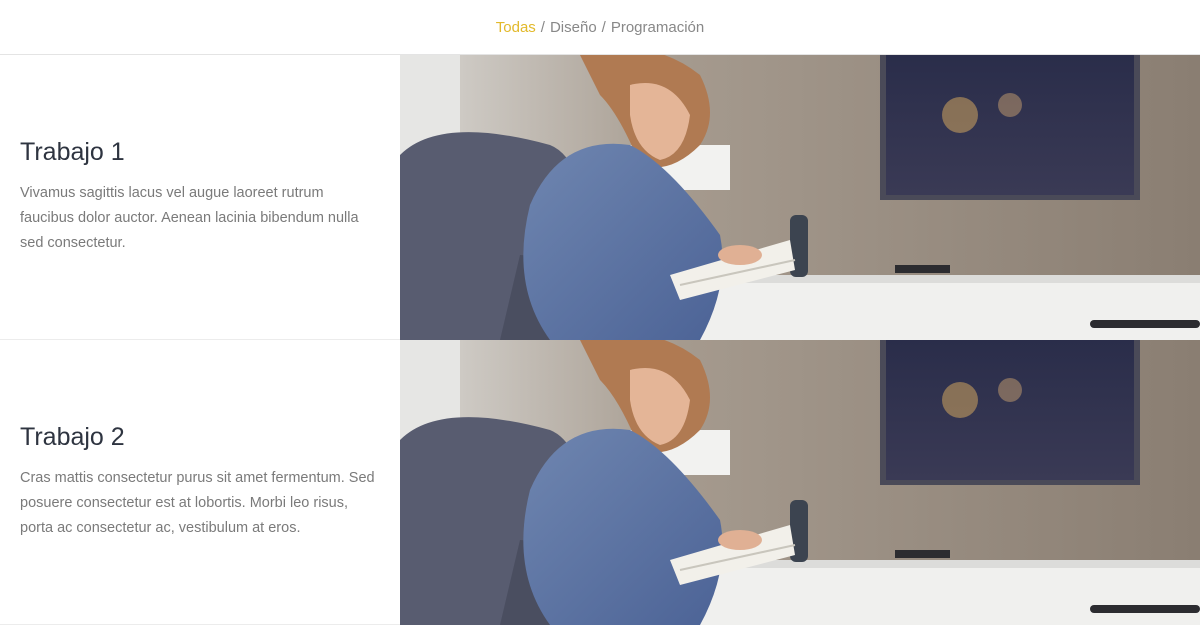  What do you see at coordinates (657, 27) in the screenshot?
I see `filter-programacion: Programación` at bounding box center [657, 27].